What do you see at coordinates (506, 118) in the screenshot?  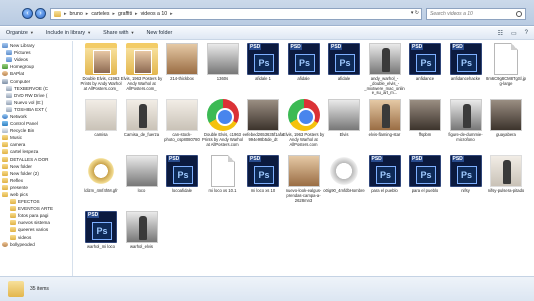 I see `file-item: guayabera` at bounding box center [506, 118].